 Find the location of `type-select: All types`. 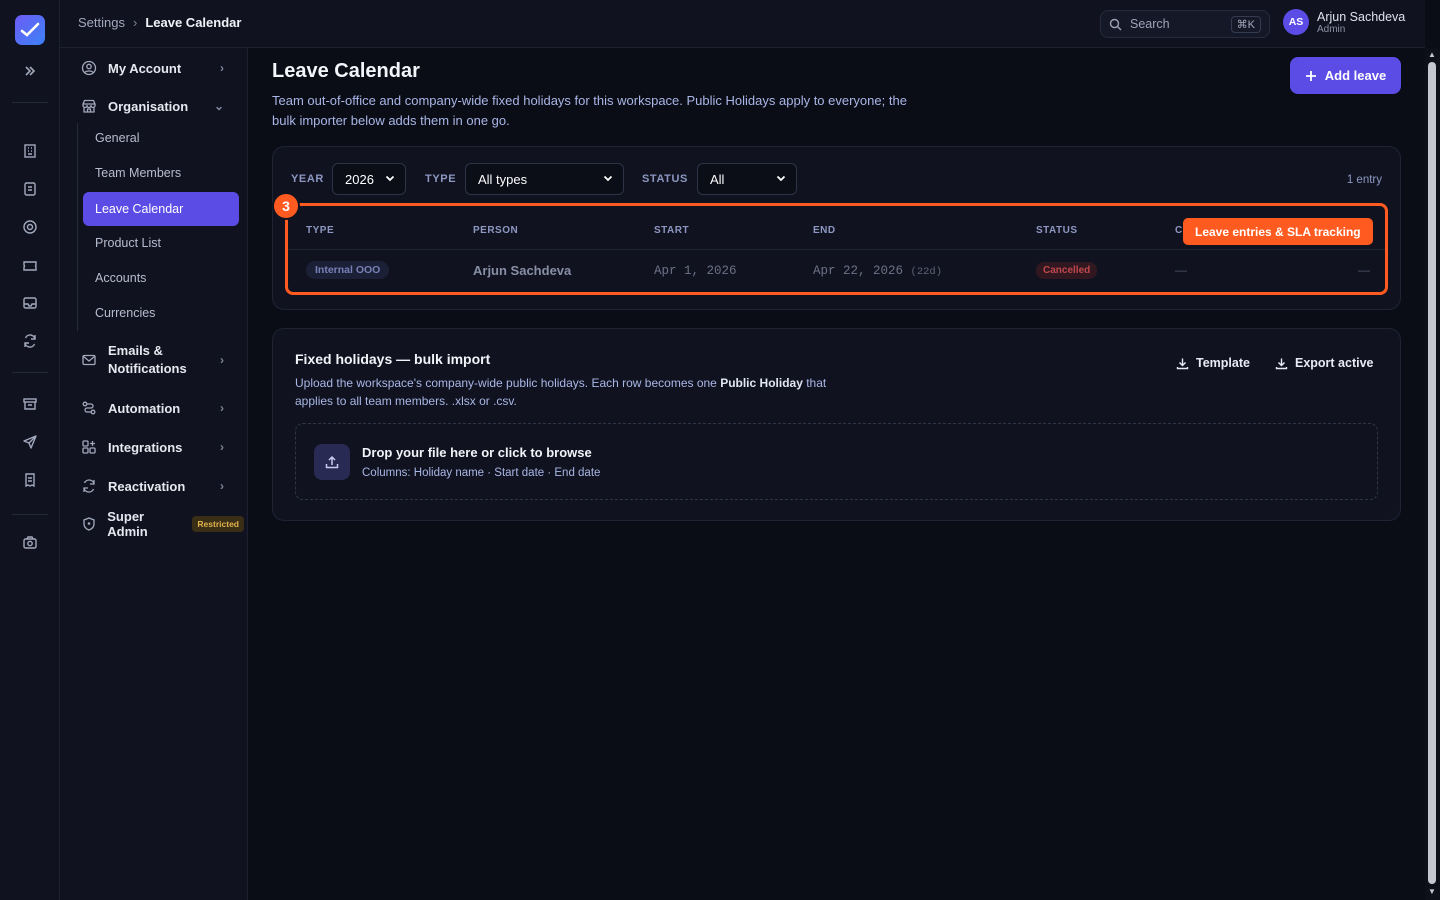

type-select: All types is located at coordinates (544, 179).